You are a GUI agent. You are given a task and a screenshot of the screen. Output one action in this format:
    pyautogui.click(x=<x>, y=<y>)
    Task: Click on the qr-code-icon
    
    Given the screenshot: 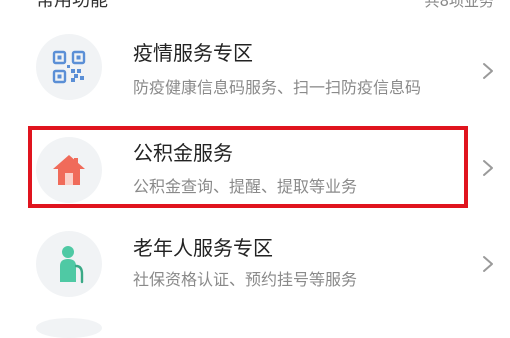 What is the action you would take?
    pyautogui.click(x=69, y=67)
    